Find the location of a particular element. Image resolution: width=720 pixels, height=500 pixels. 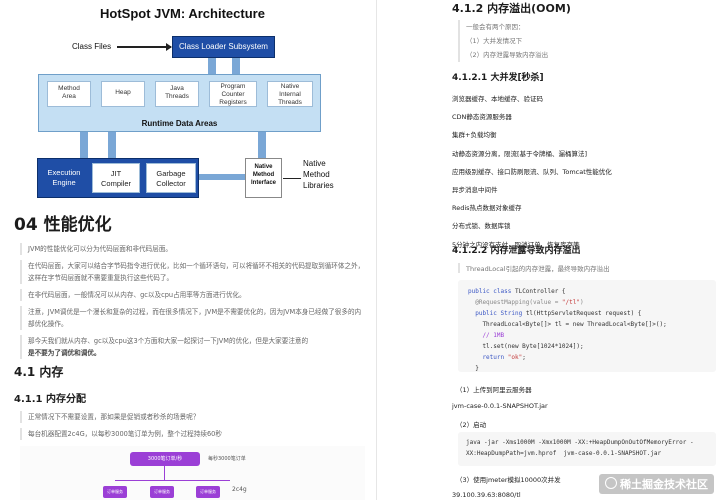

flow-line is located at coordinates (164, 473).